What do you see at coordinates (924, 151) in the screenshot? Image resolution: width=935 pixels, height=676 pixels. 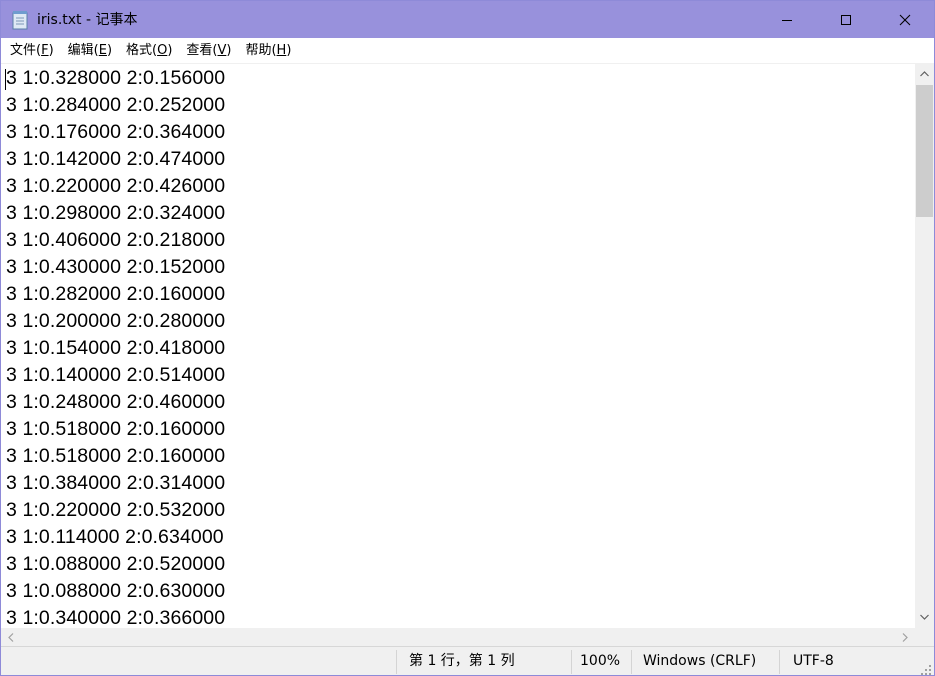 I see `vertical-scroll-thumb` at bounding box center [924, 151].